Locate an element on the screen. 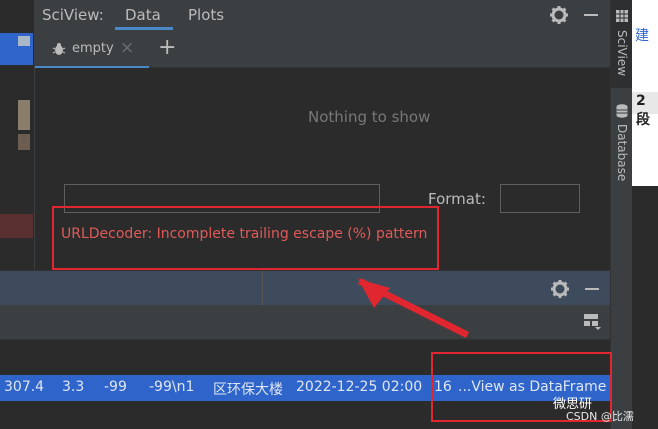 The width and height of the screenshot is (658, 429). database-tool-label: Database is located at coordinates (622, 152).